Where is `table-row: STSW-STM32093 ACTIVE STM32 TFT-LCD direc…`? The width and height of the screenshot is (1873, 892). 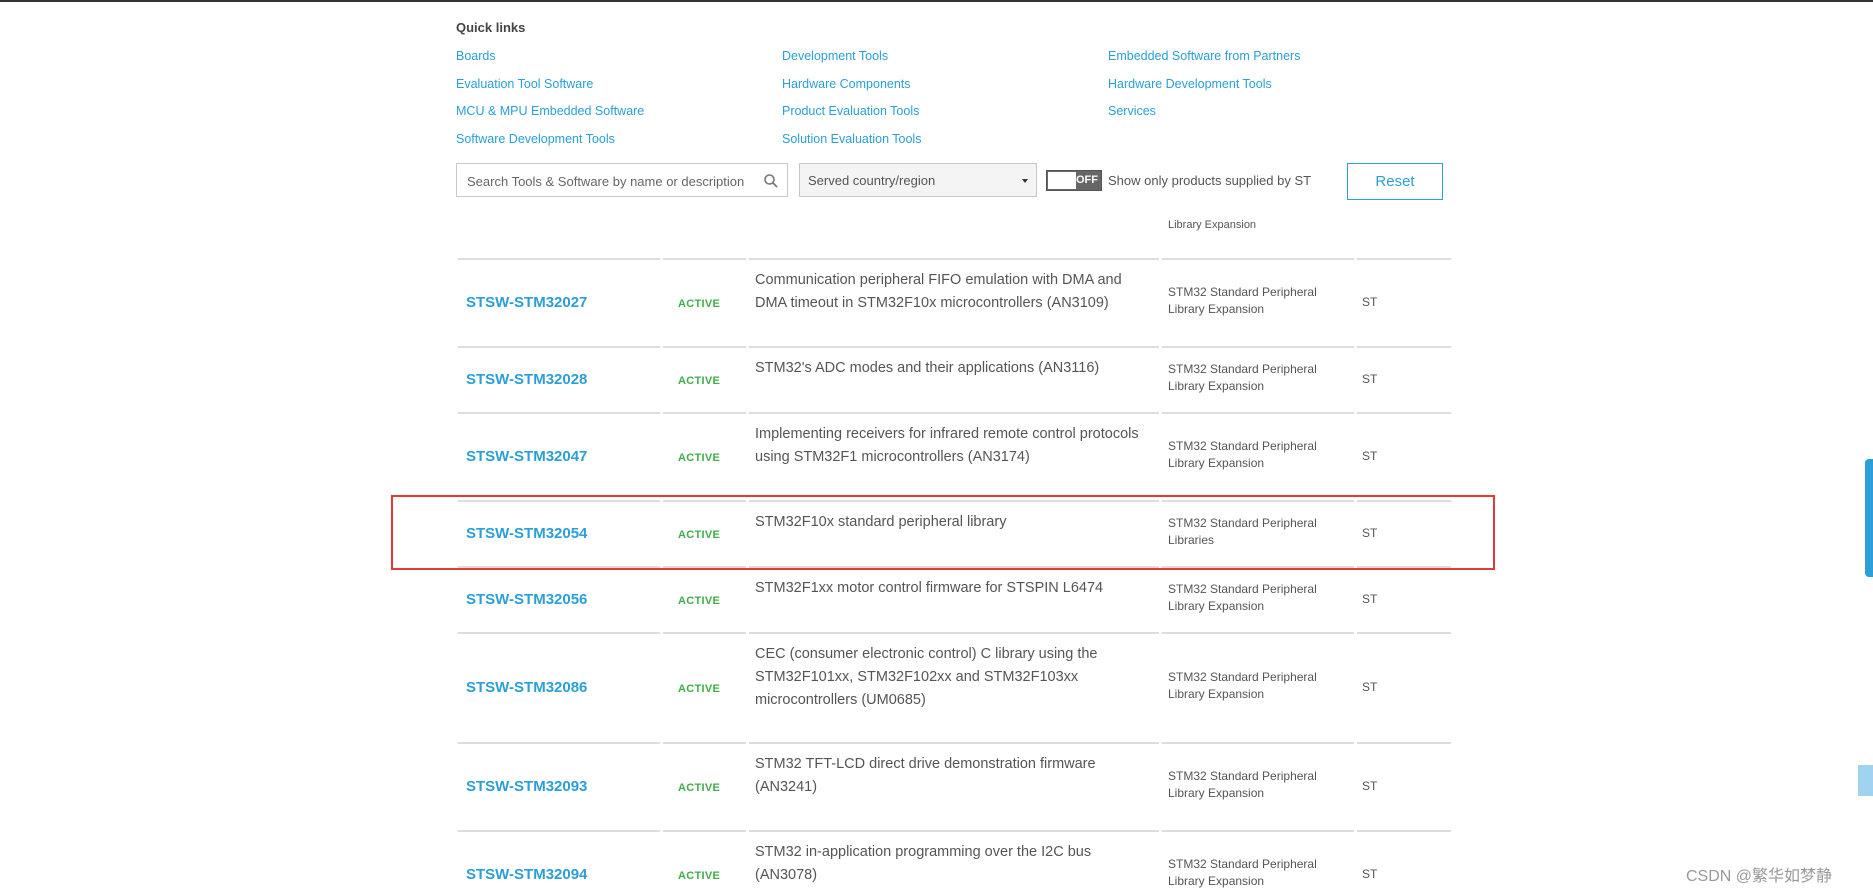 table-row: STSW-STM32093 ACTIVE STM32 TFT-LCD direc… is located at coordinates (936, 786).